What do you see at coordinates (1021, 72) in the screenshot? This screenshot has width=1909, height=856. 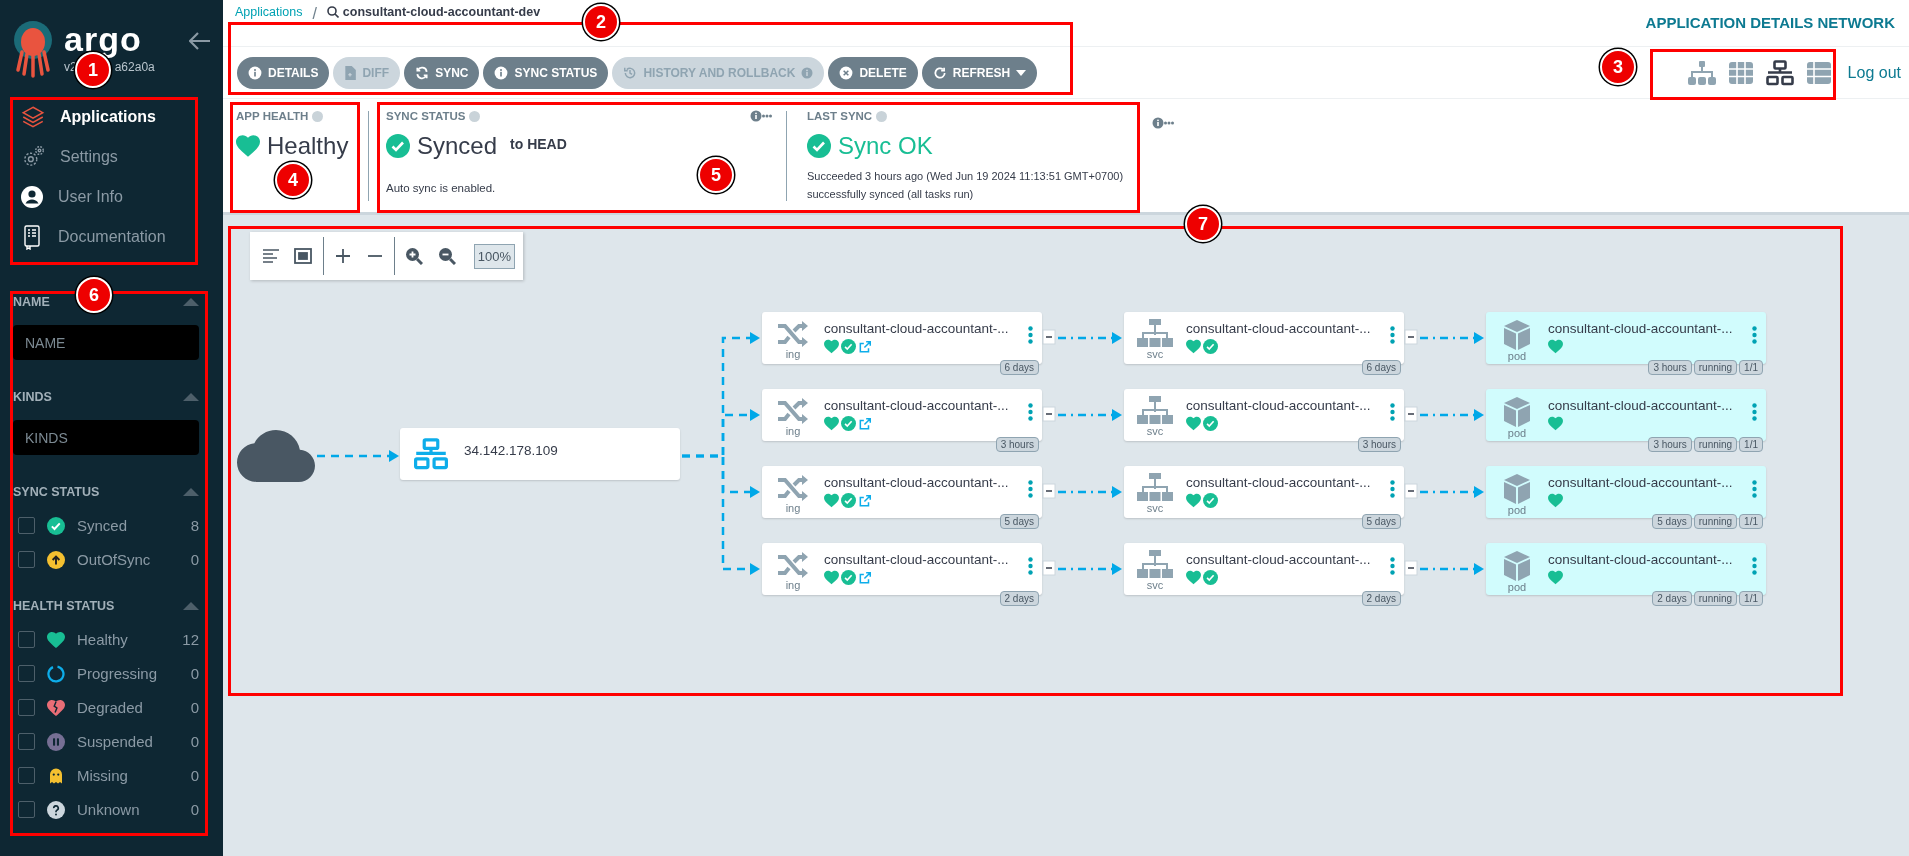 I see `caret-icon` at bounding box center [1021, 72].